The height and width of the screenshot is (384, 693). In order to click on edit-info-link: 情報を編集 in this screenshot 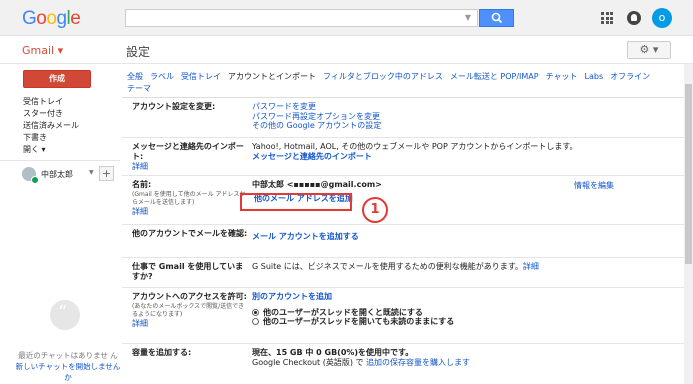, I will do `click(594, 185)`.